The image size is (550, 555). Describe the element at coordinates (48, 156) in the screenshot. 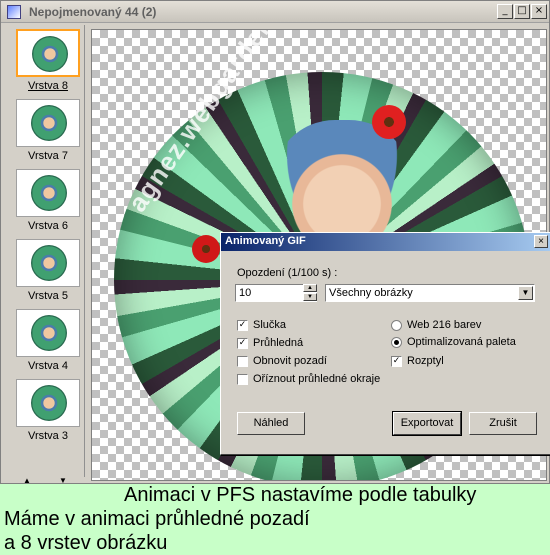

I see `layer-label: Vrstva 7` at that location.